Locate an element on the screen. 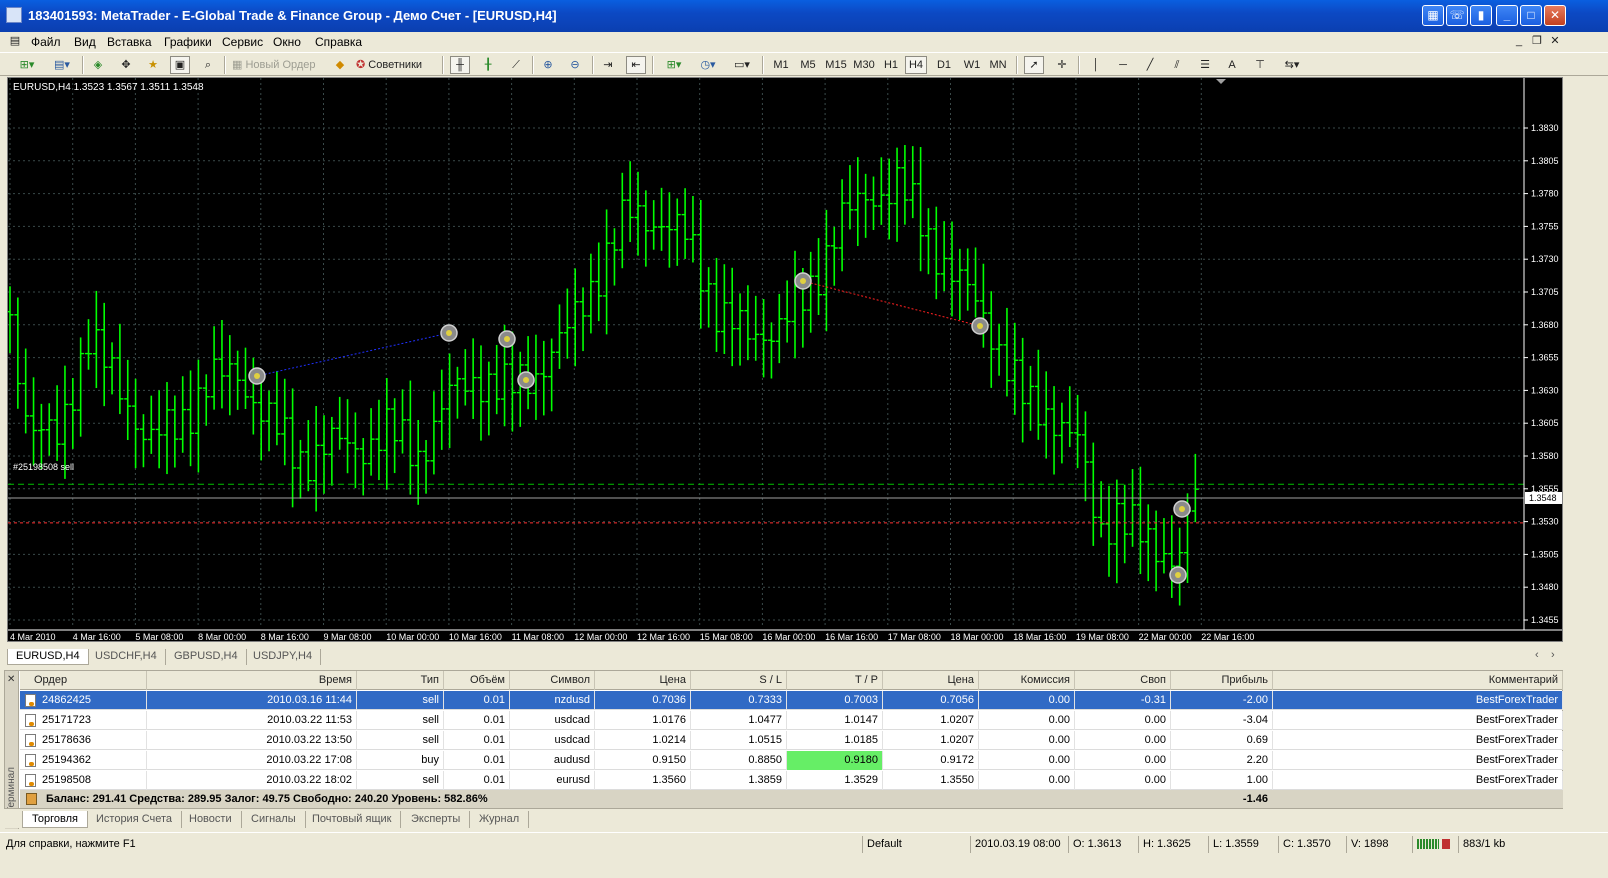 Image resolution: width=1608 pixels, height=878 pixels. maximize-button: □ is located at coordinates (1531, 15).